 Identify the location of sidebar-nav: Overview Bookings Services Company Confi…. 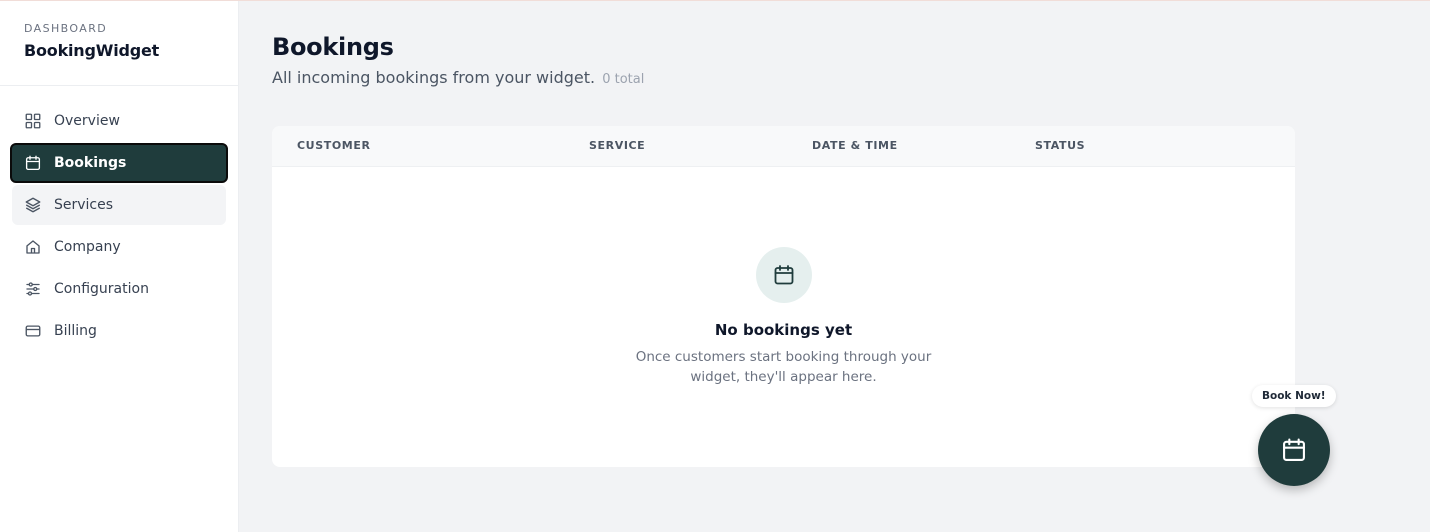
(119, 227).